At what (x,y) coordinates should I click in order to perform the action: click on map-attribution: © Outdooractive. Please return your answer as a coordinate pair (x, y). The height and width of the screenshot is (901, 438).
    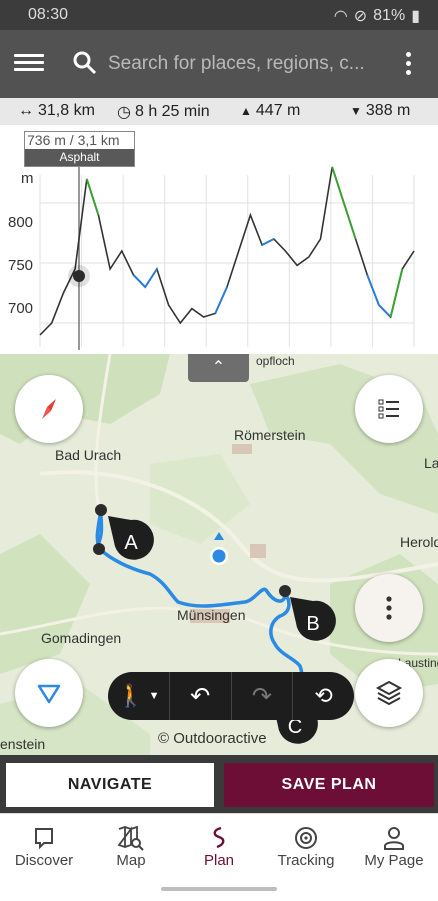
    Looking at the image, I should click on (212, 738).